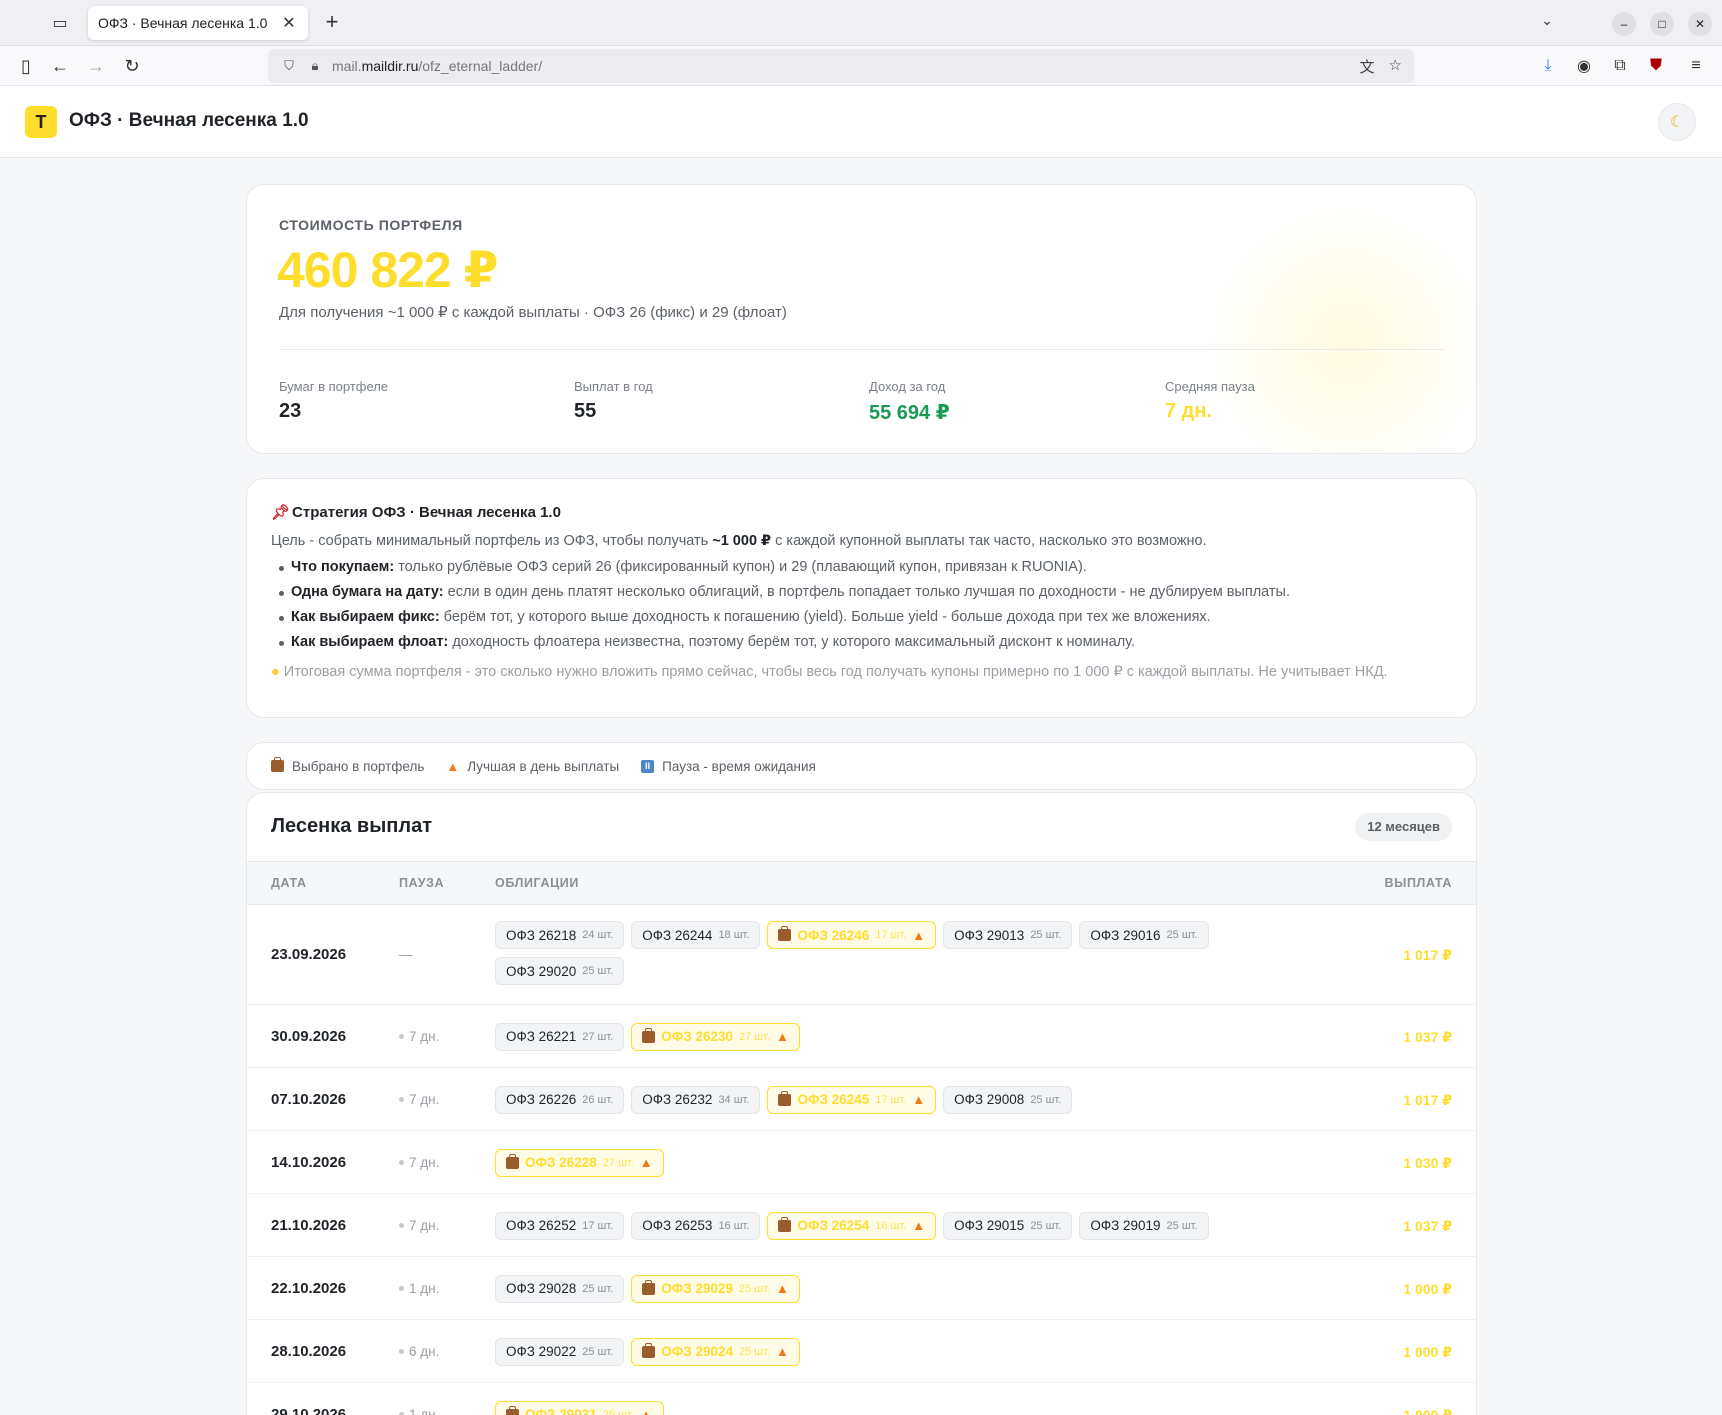 This screenshot has height=1415, width=1722. Describe the element at coordinates (1656, 66) in the screenshot. I see `ublock-icon: ⛊` at that location.